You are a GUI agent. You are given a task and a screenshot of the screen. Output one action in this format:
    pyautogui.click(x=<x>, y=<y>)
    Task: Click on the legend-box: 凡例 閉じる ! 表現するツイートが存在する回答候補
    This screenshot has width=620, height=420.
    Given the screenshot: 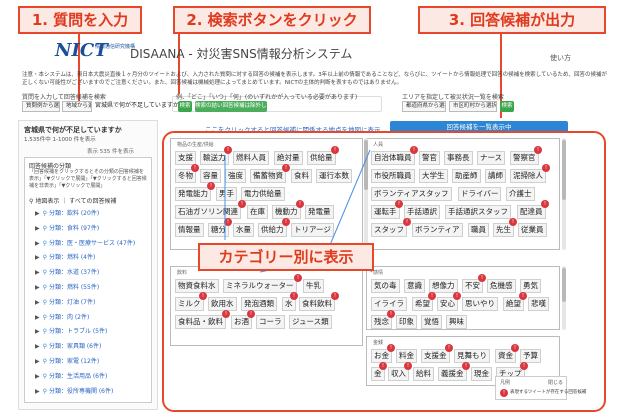 What is the action you would take?
    pyautogui.click(x=540, y=388)
    